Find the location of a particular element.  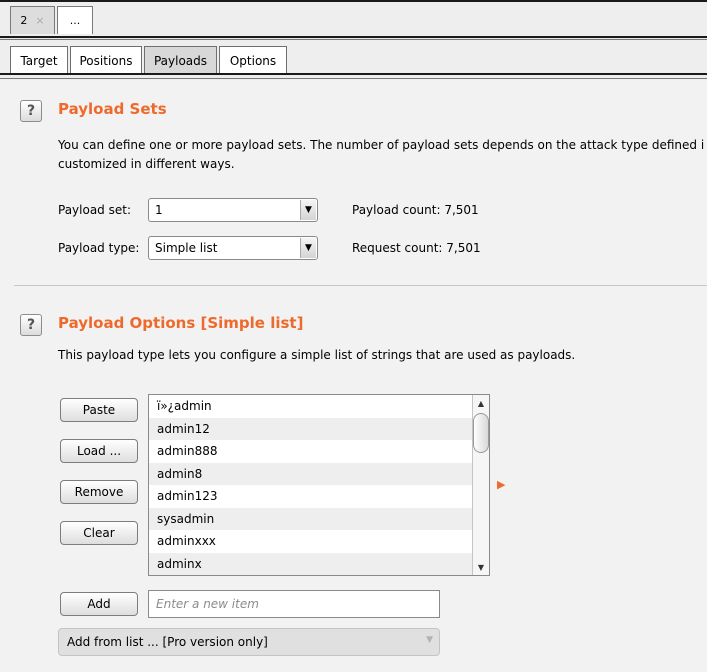

tab-options-label: Options is located at coordinates (253, 60).